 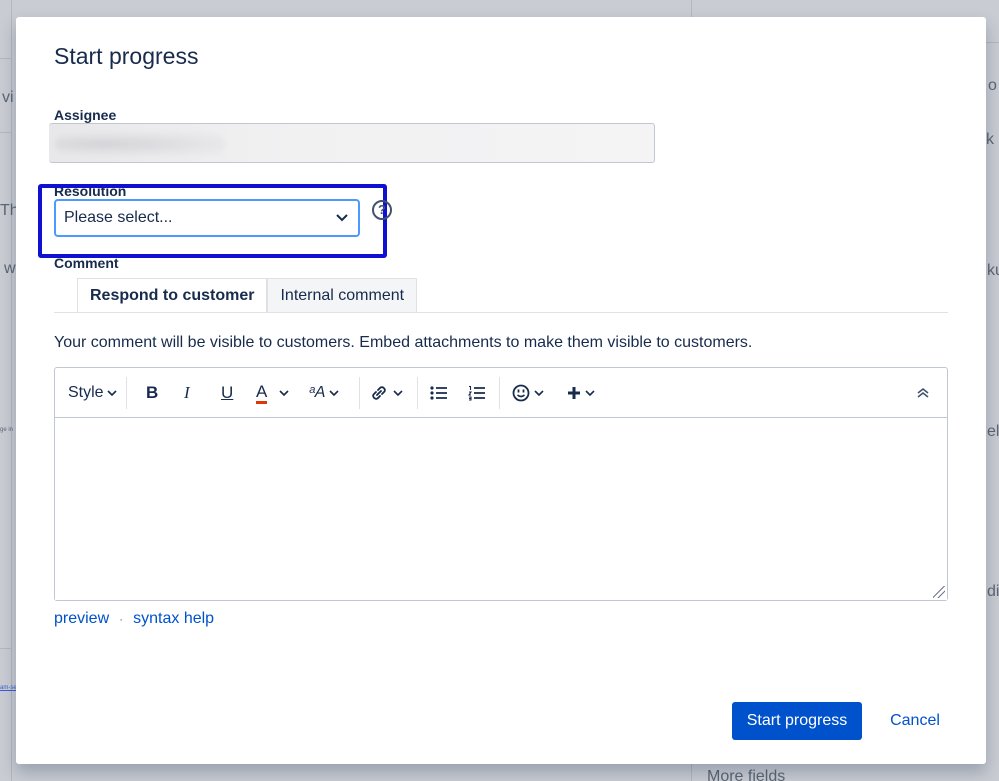 What do you see at coordinates (501, 312) in the screenshot?
I see `tabs-divider` at bounding box center [501, 312].